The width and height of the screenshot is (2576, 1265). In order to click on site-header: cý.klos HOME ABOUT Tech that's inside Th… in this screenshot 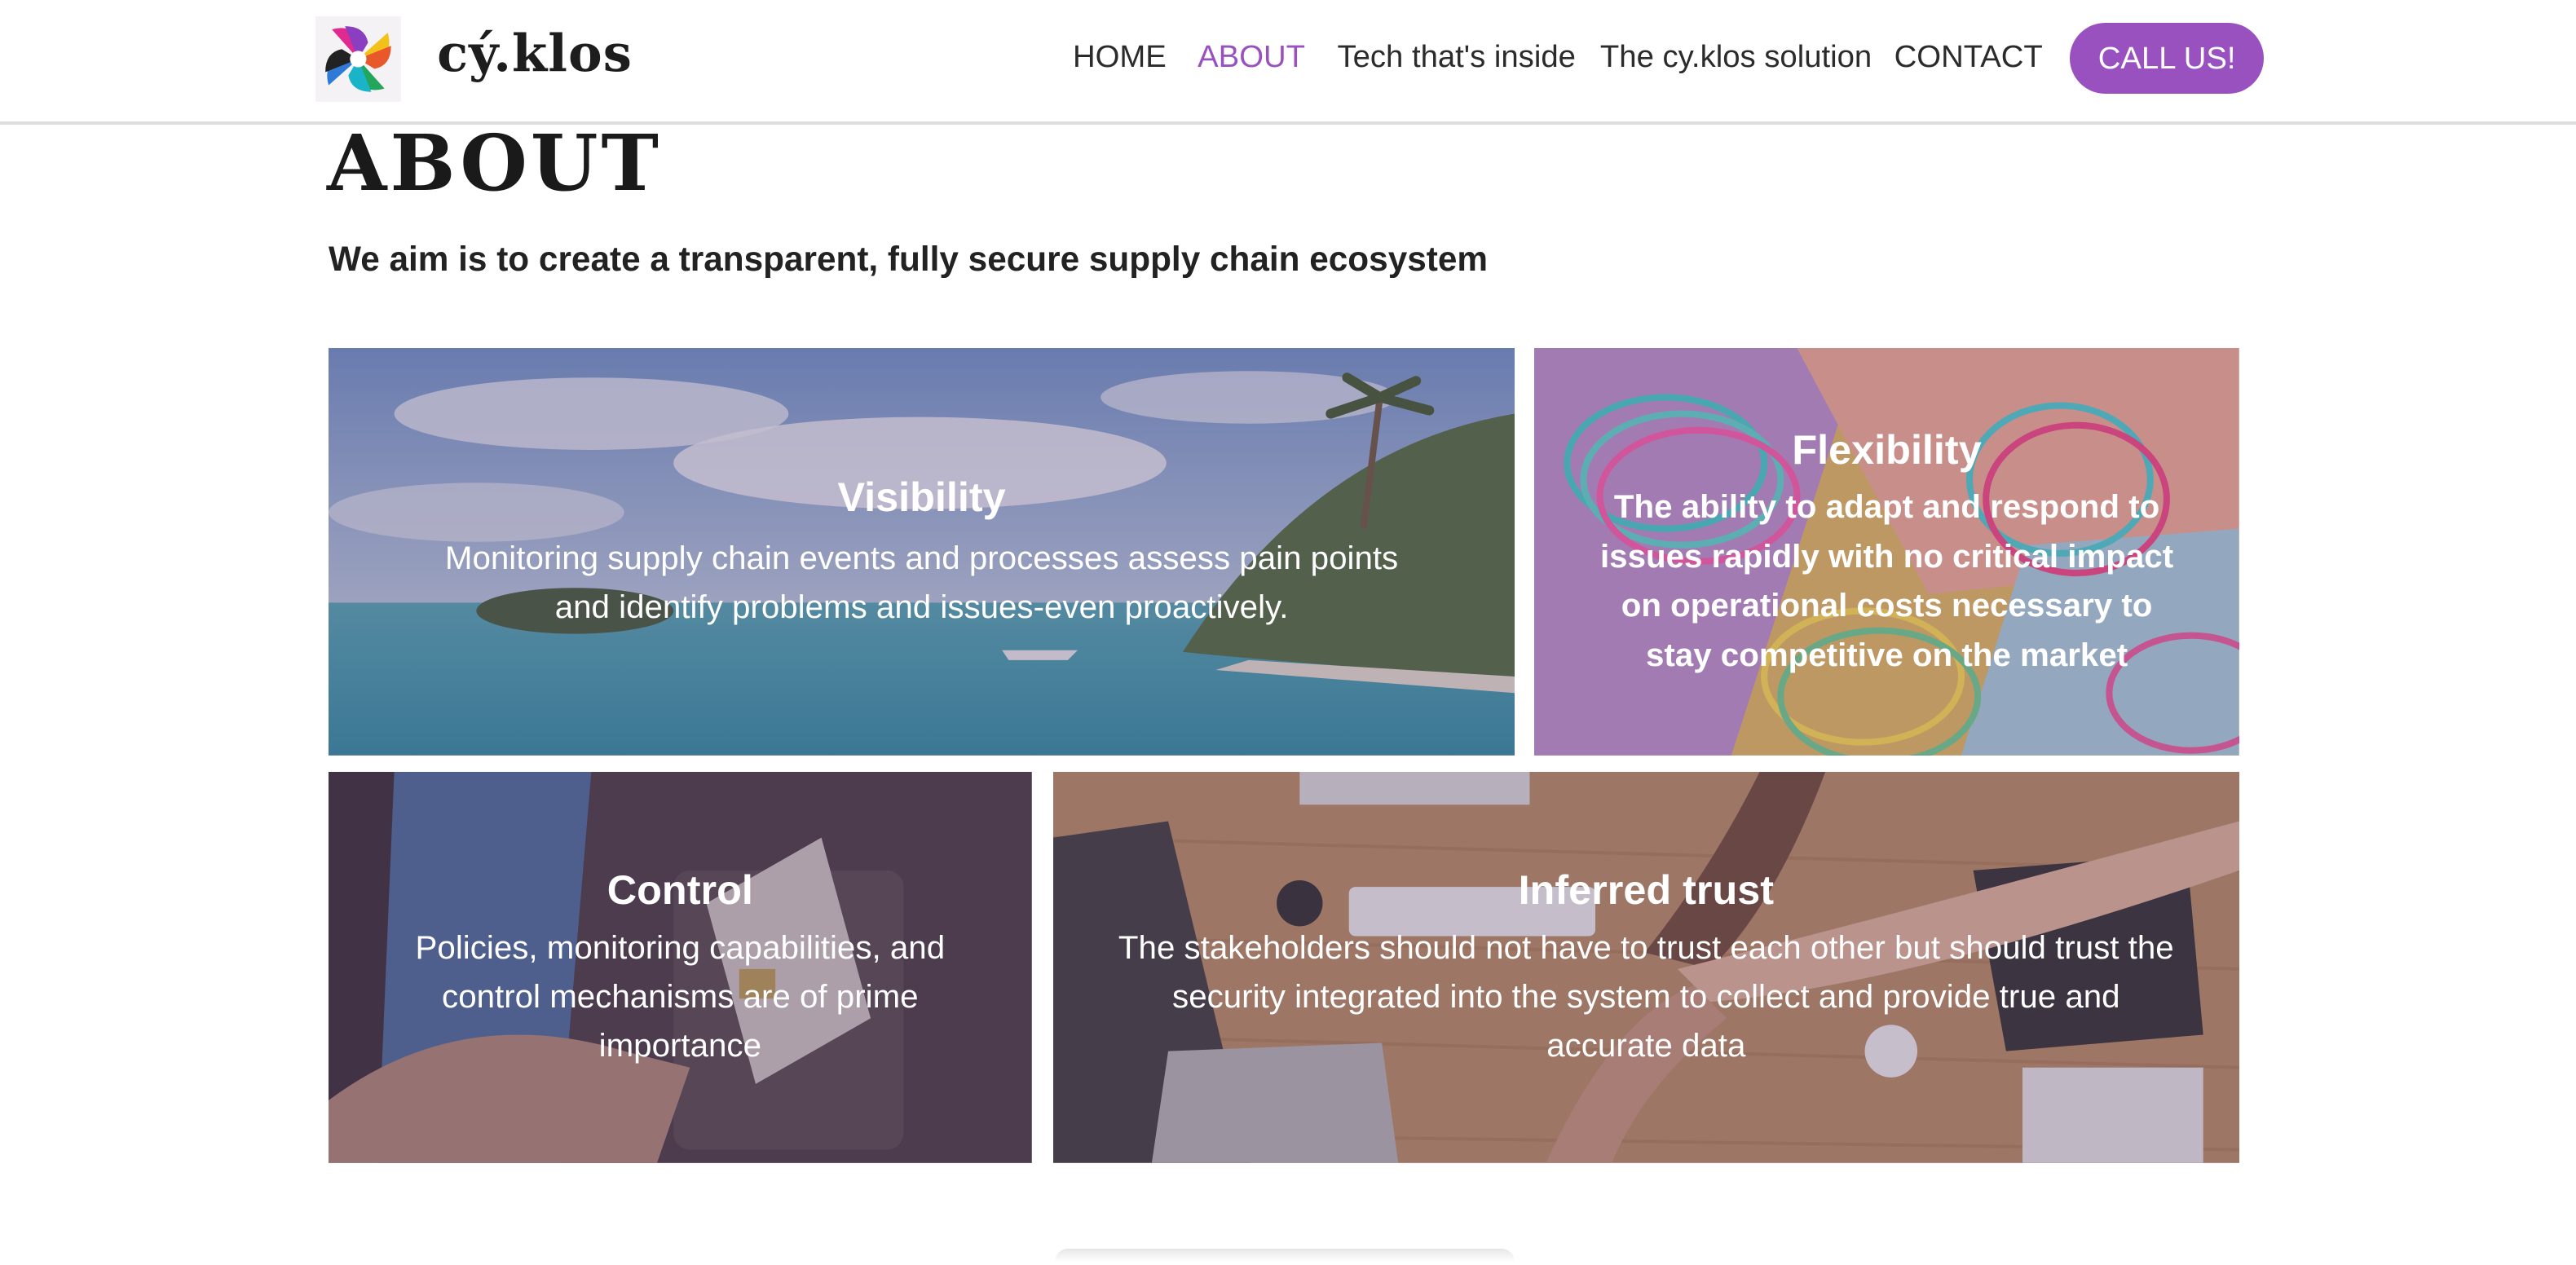, I will do `click(1288, 63)`.